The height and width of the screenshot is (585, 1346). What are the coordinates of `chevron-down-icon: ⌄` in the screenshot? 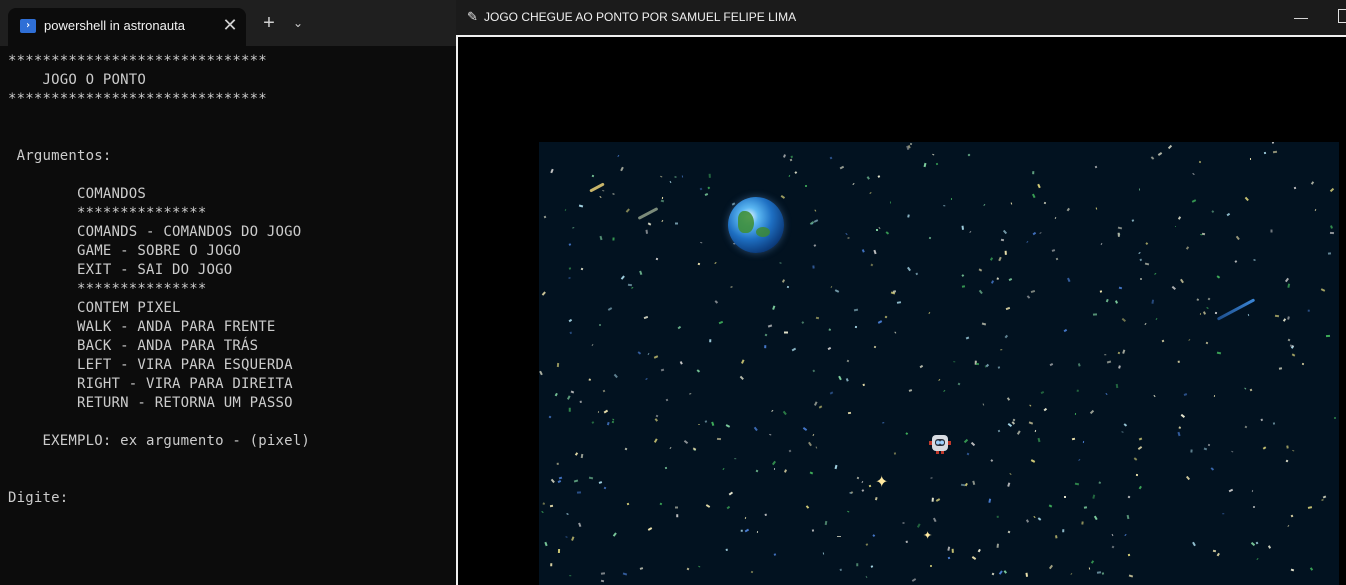 It's located at (298, 23).